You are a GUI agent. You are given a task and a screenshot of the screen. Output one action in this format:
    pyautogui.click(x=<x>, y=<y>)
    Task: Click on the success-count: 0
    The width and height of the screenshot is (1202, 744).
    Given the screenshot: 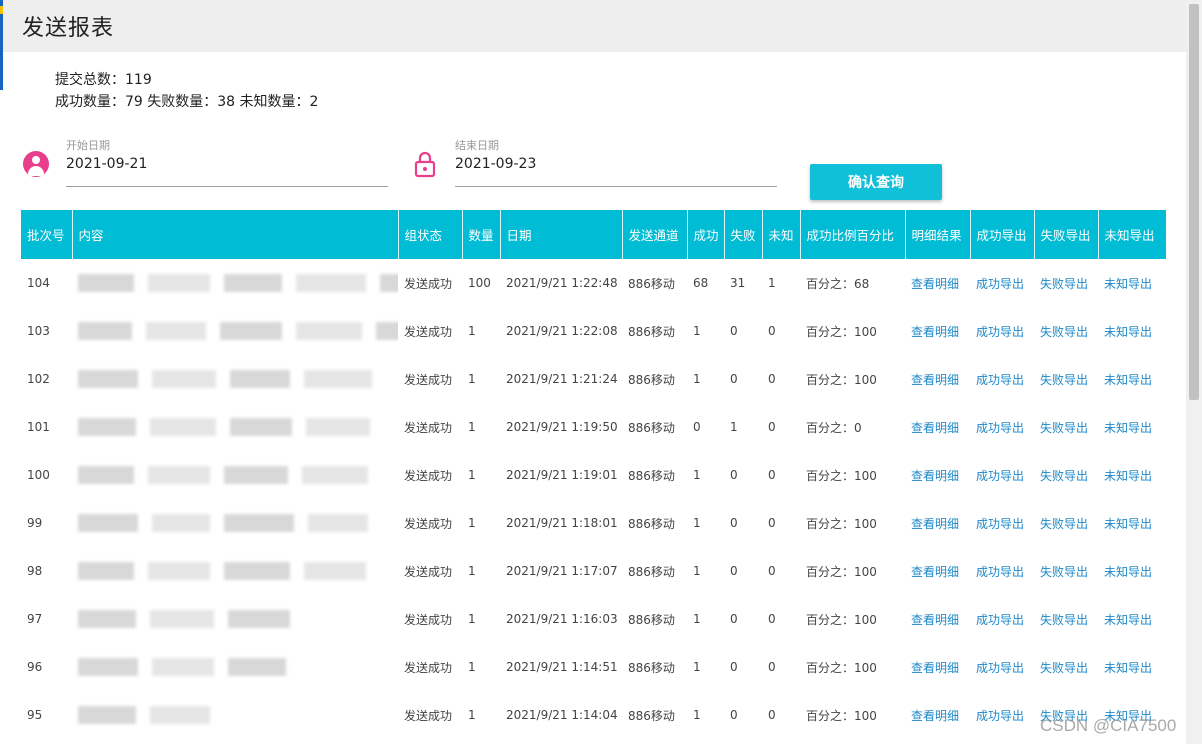 What is the action you would take?
    pyautogui.click(x=697, y=427)
    